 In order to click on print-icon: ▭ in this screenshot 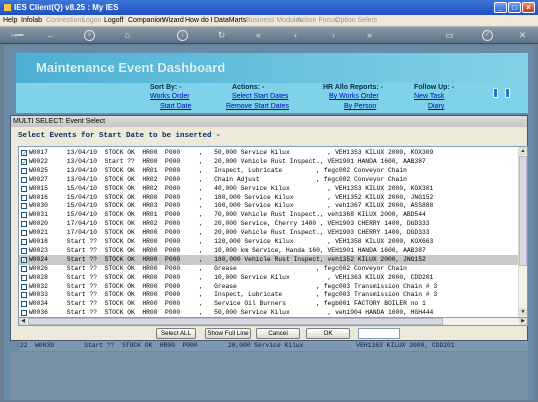, I will do `click(449, 35)`.